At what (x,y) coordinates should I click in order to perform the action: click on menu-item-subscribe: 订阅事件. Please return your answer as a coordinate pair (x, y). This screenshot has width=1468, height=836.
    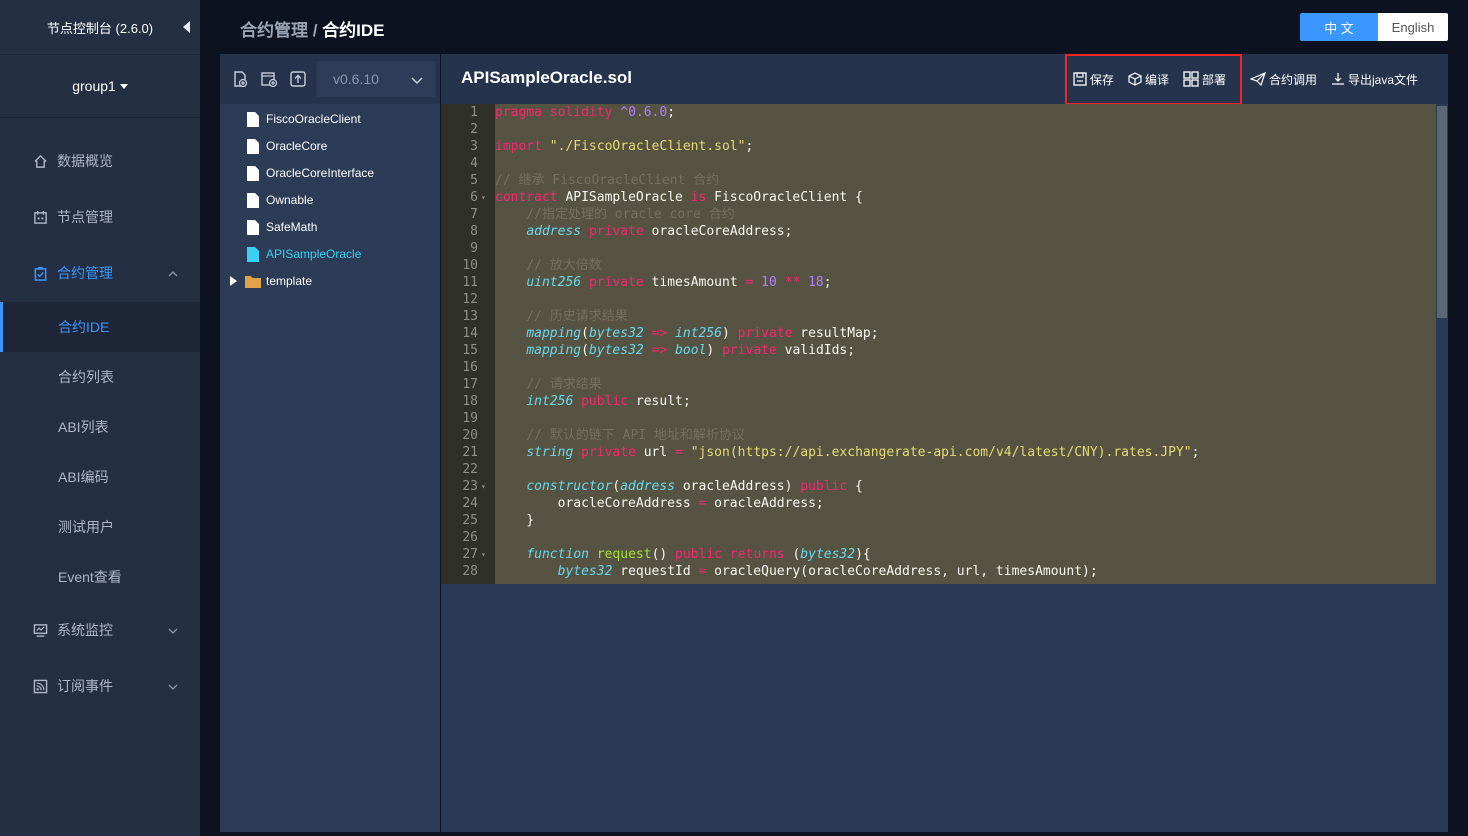
    Looking at the image, I should click on (100, 686).